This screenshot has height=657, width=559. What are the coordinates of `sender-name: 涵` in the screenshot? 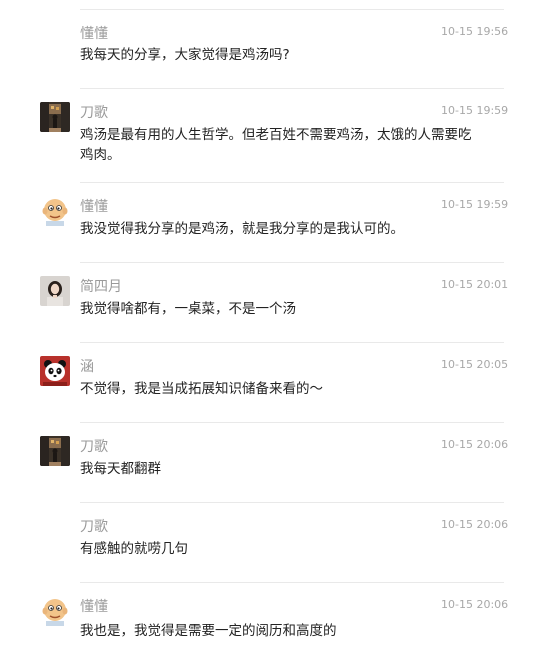 It's located at (87, 367).